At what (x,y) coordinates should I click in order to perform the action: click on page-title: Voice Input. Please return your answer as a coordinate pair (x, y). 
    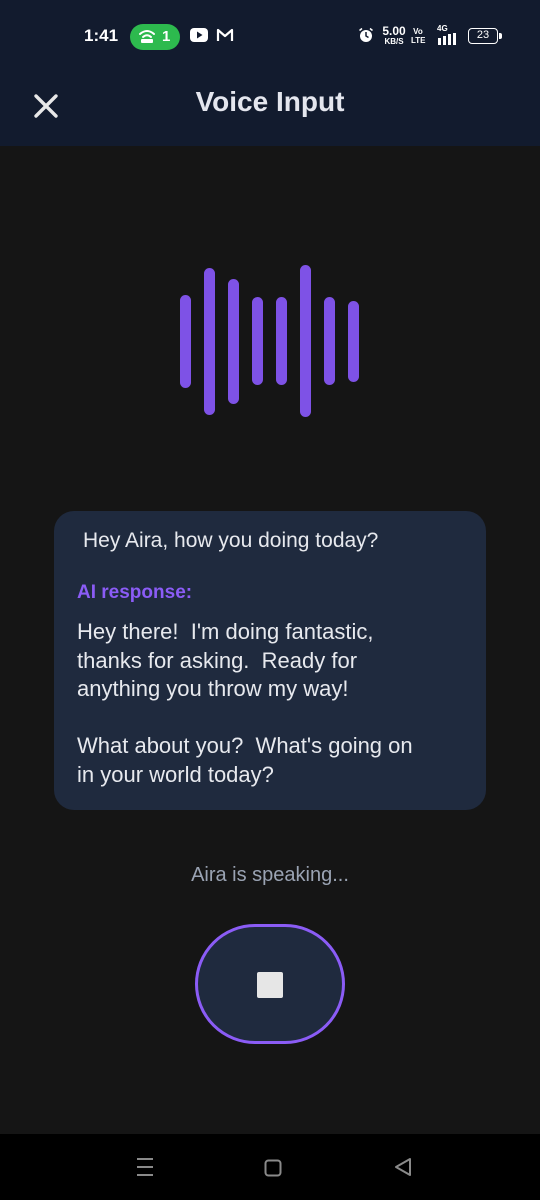
    Looking at the image, I should click on (270, 101).